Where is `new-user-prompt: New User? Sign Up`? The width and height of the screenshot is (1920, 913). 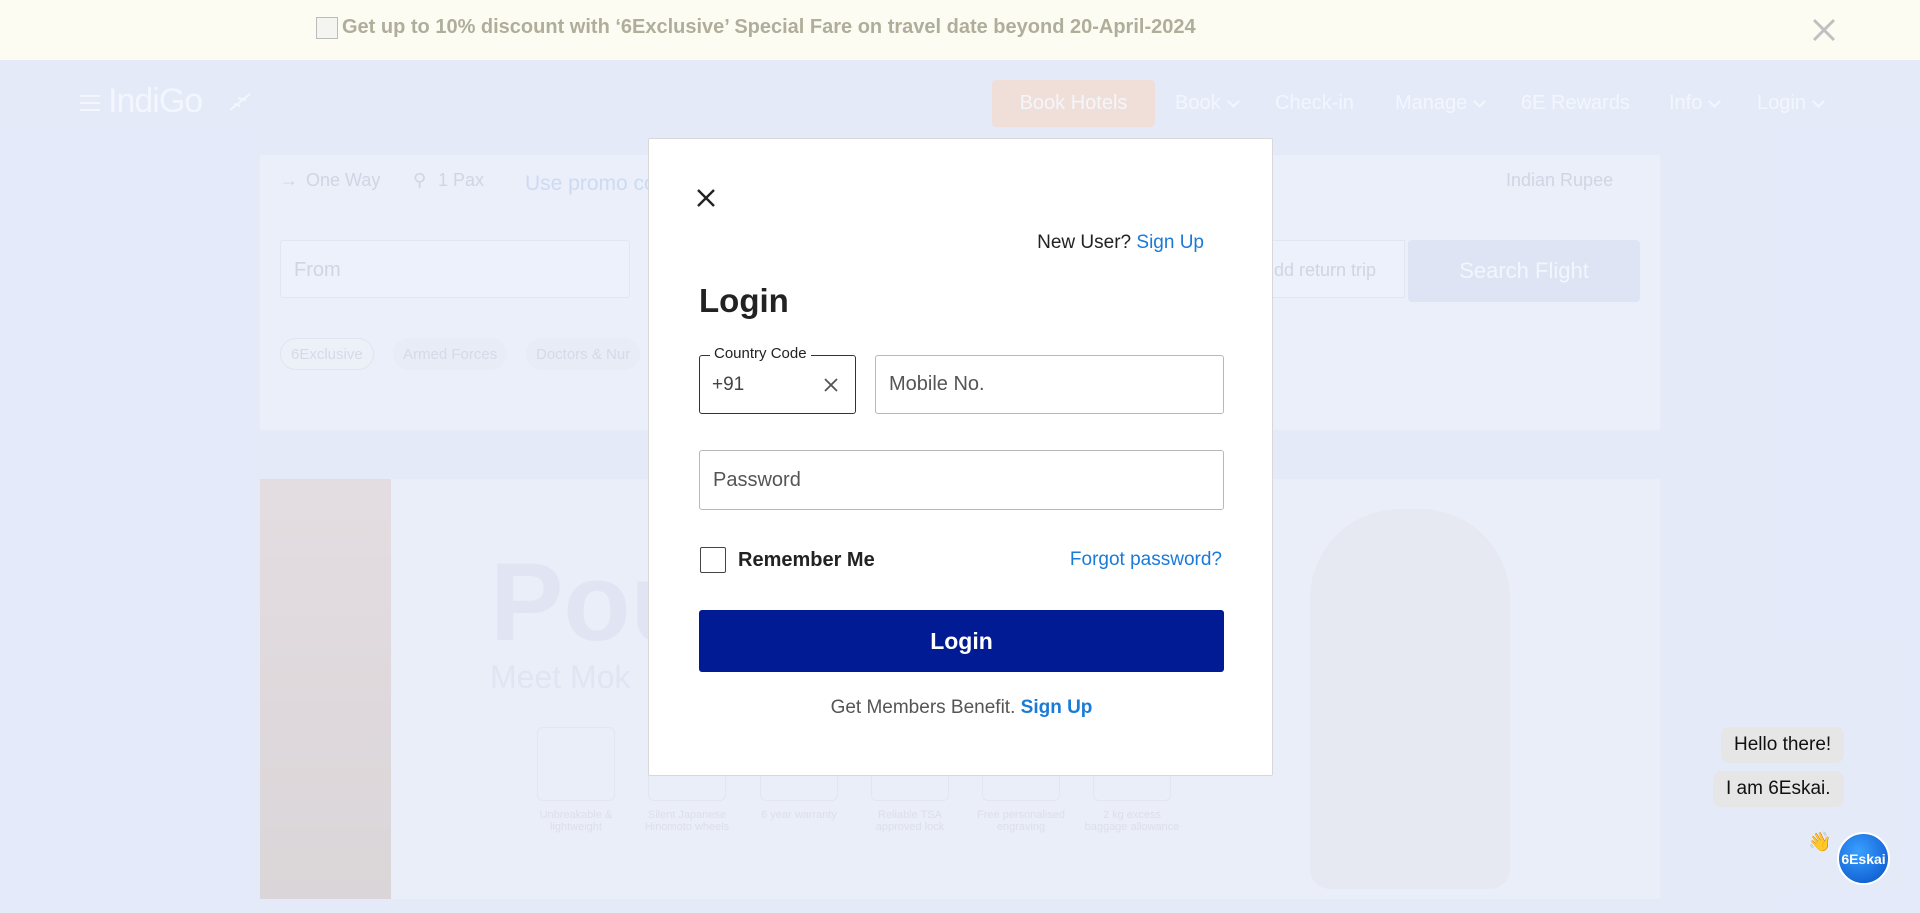 new-user-prompt: New User? Sign Up is located at coordinates (1120, 242).